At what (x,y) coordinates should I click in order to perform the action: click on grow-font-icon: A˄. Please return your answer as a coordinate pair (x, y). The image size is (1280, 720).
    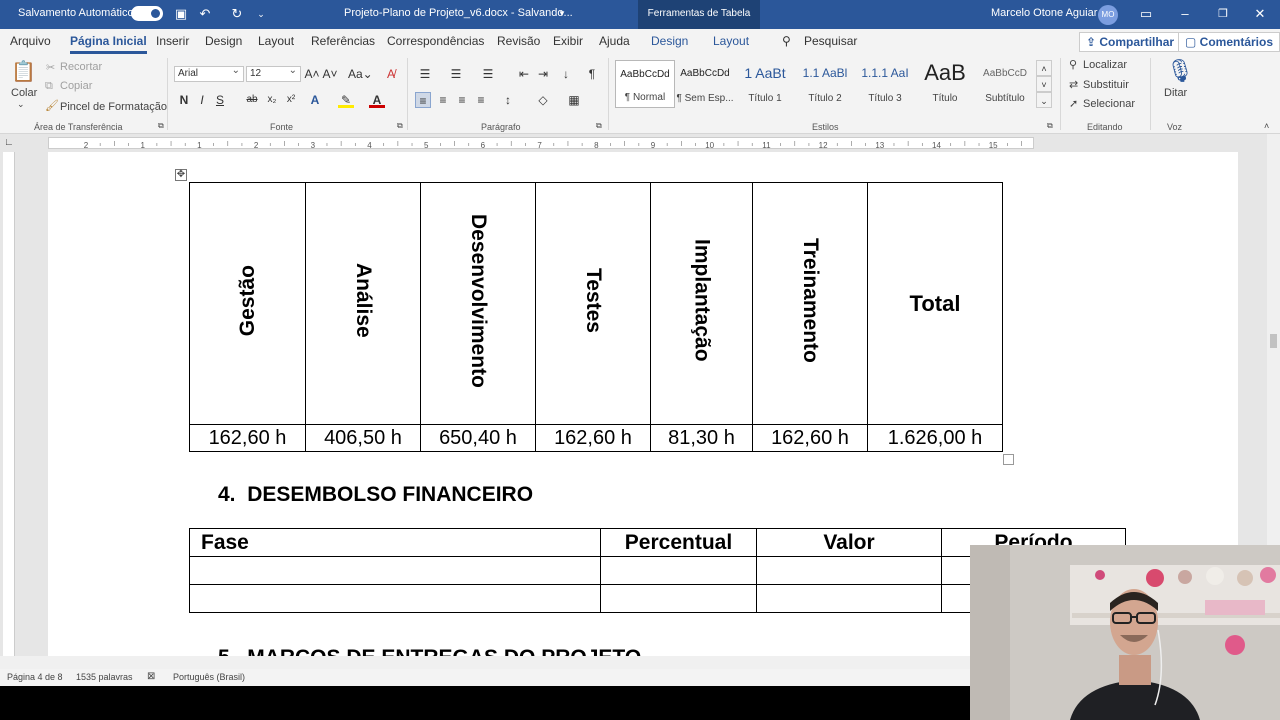
    Looking at the image, I should click on (312, 74).